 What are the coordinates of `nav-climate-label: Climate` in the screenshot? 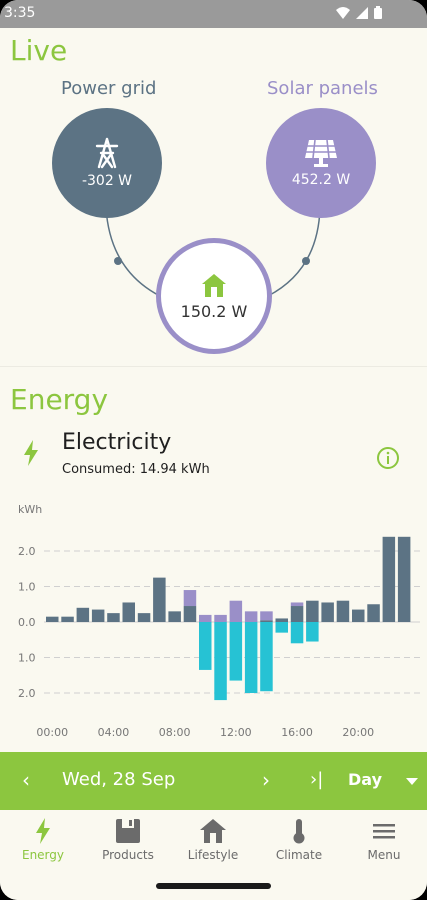 It's located at (299, 855).